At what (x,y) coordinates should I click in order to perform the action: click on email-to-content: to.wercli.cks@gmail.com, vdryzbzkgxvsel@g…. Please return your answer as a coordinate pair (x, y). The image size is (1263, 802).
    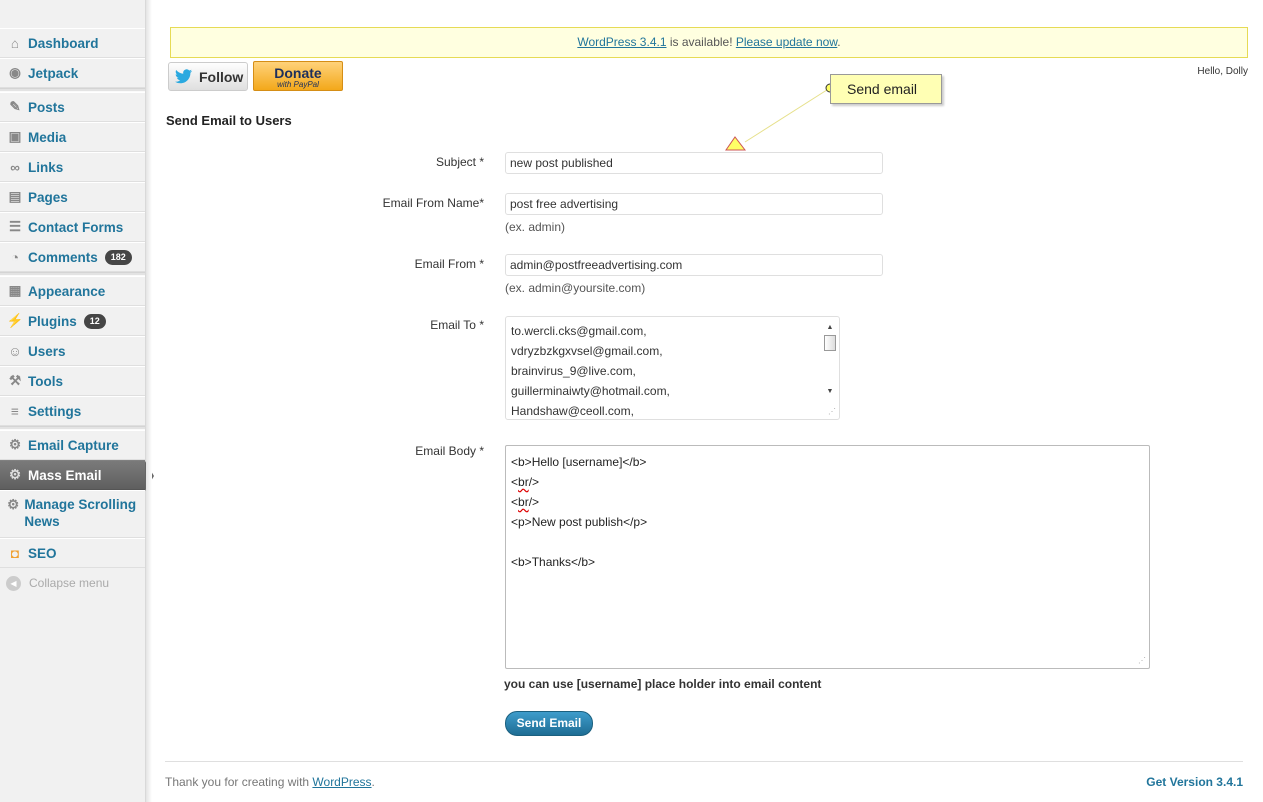
    Looking at the image, I should click on (672, 368).